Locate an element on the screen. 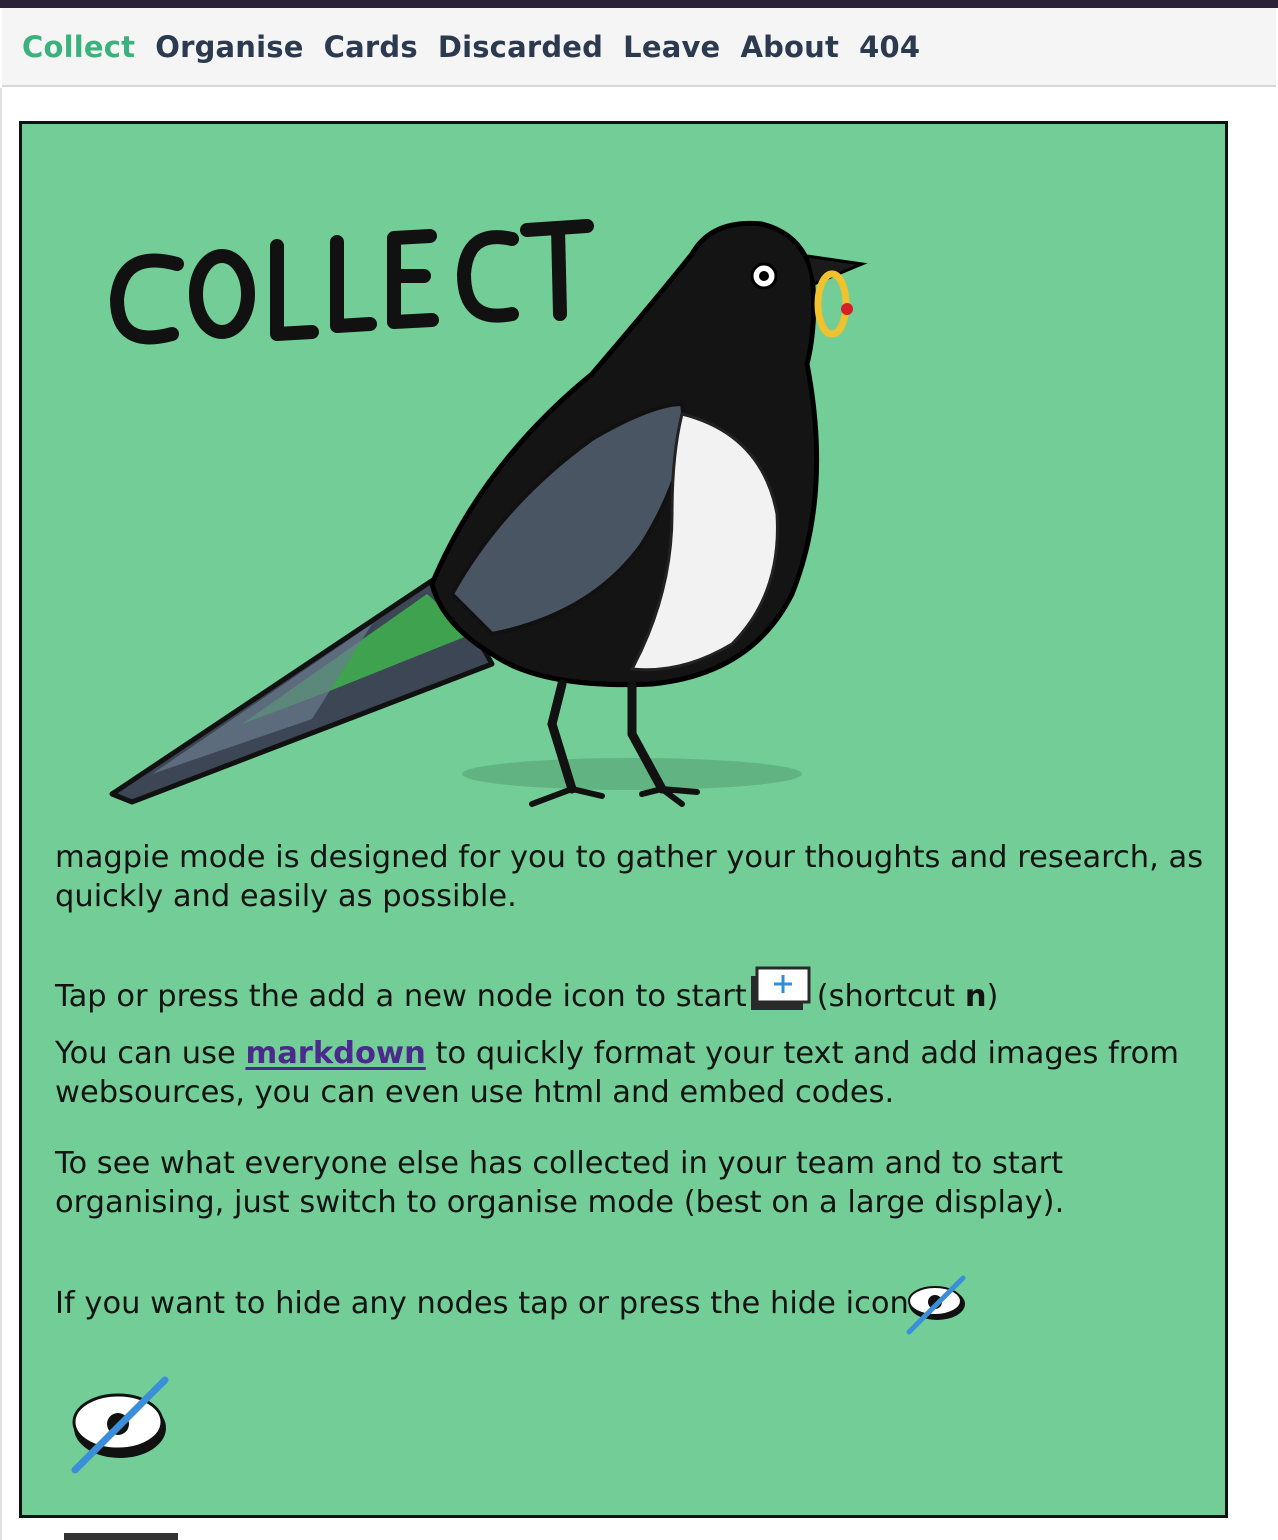 This screenshot has height=1540, width=1278. nav-item-cards: Cards is located at coordinates (371, 47).